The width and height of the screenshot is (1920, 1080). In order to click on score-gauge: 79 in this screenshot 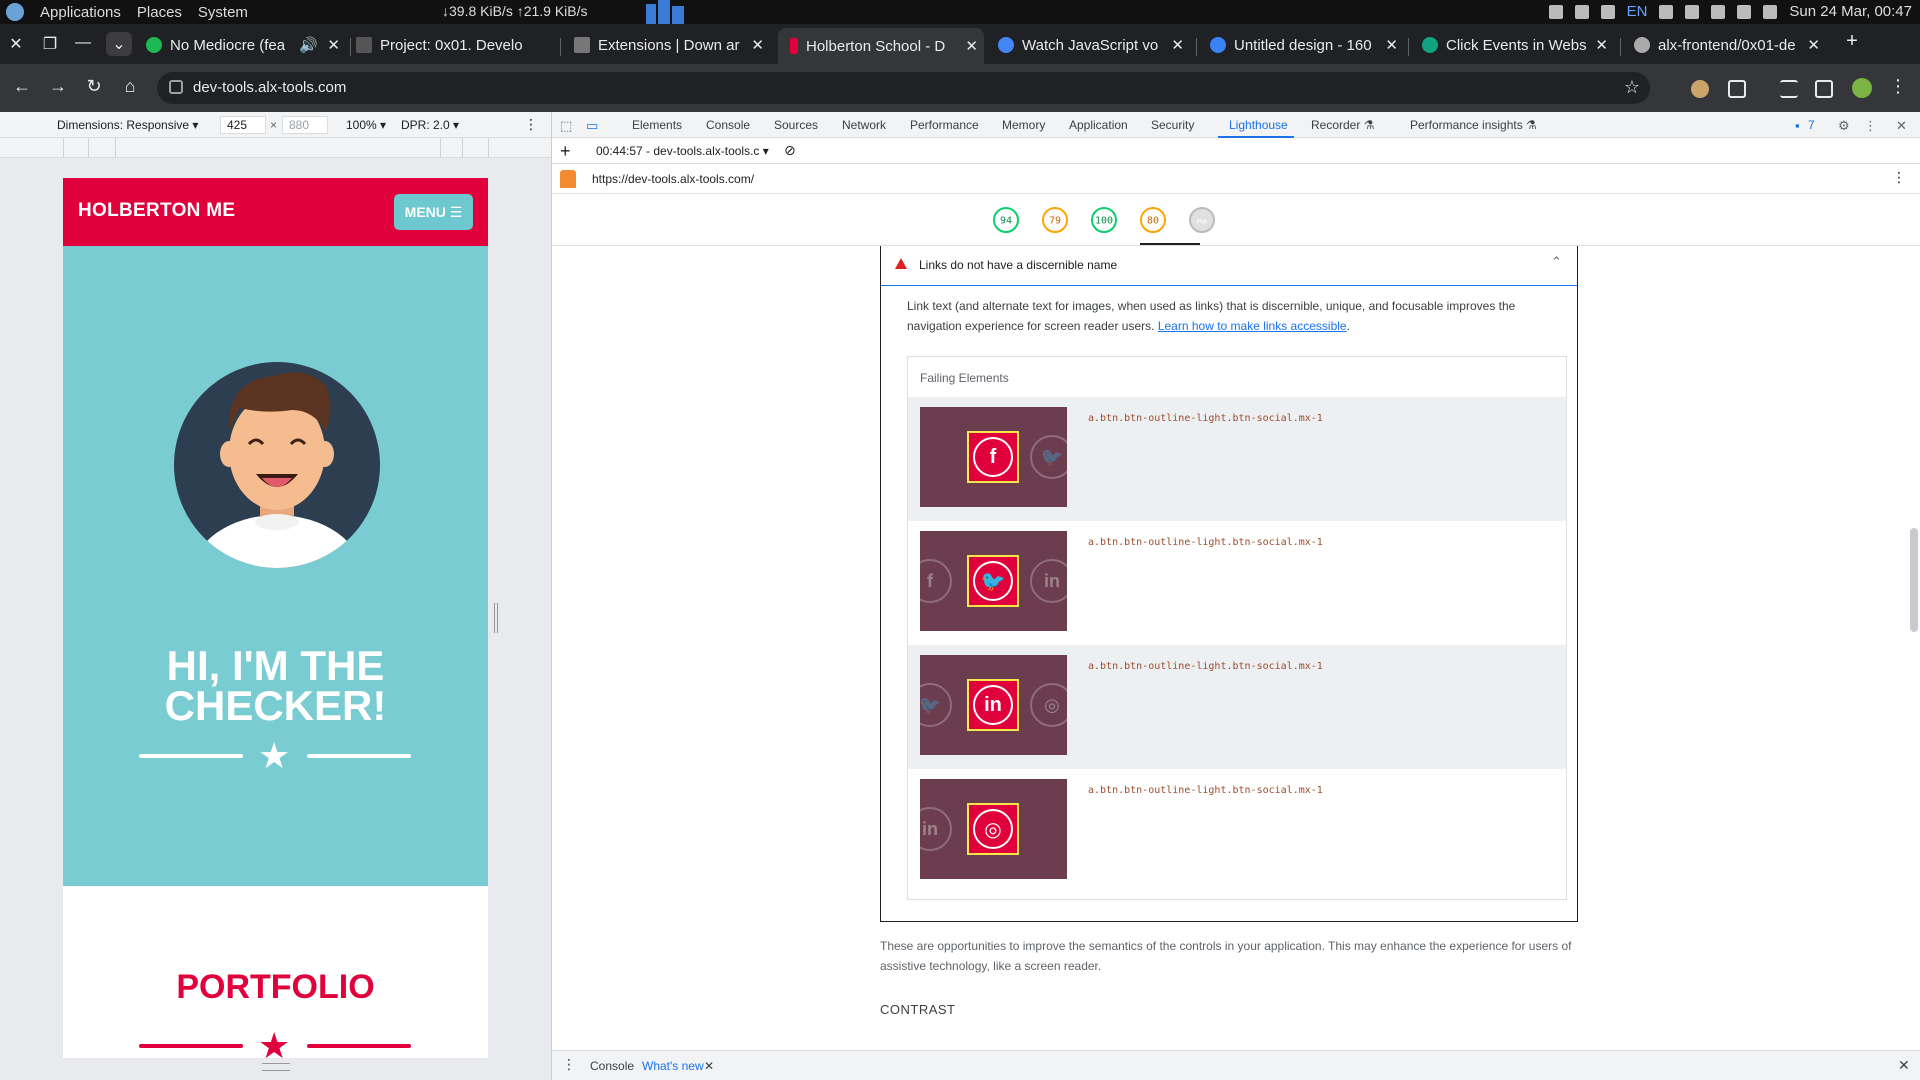, I will do `click(1055, 220)`.